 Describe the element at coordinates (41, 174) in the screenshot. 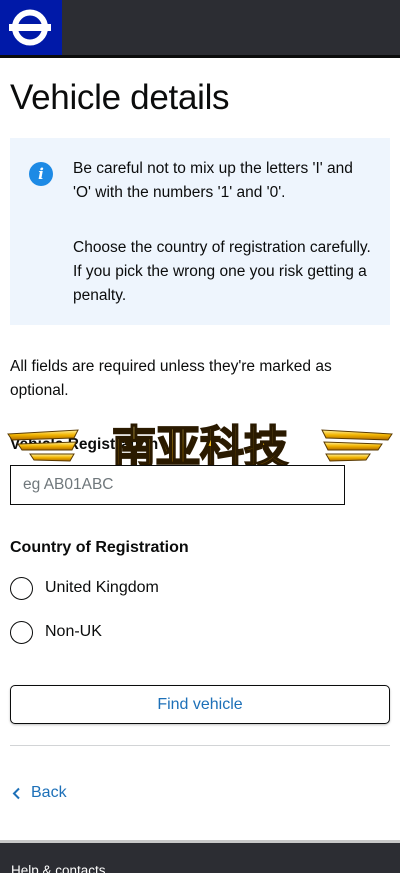

I see `info-icon: i` at that location.